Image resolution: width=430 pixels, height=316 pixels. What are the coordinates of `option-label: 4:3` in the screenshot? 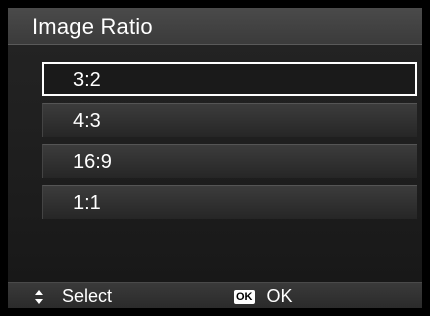 It's located at (87, 121).